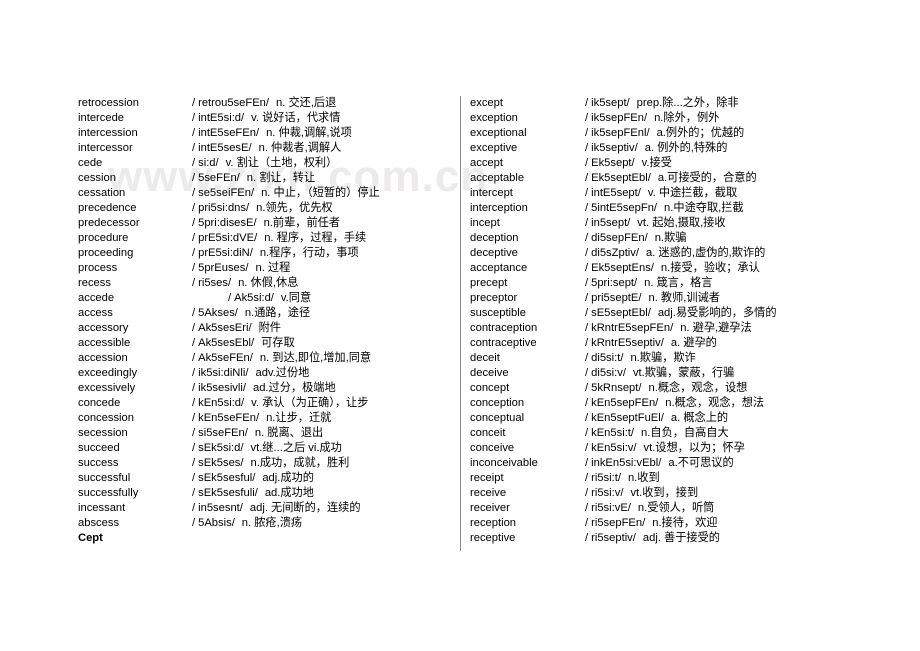 The height and width of the screenshot is (651, 920). What do you see at coordinates (494, 253) in the screenshot?
I see `entry-word: deceptive` at bounding box center [494, 253].